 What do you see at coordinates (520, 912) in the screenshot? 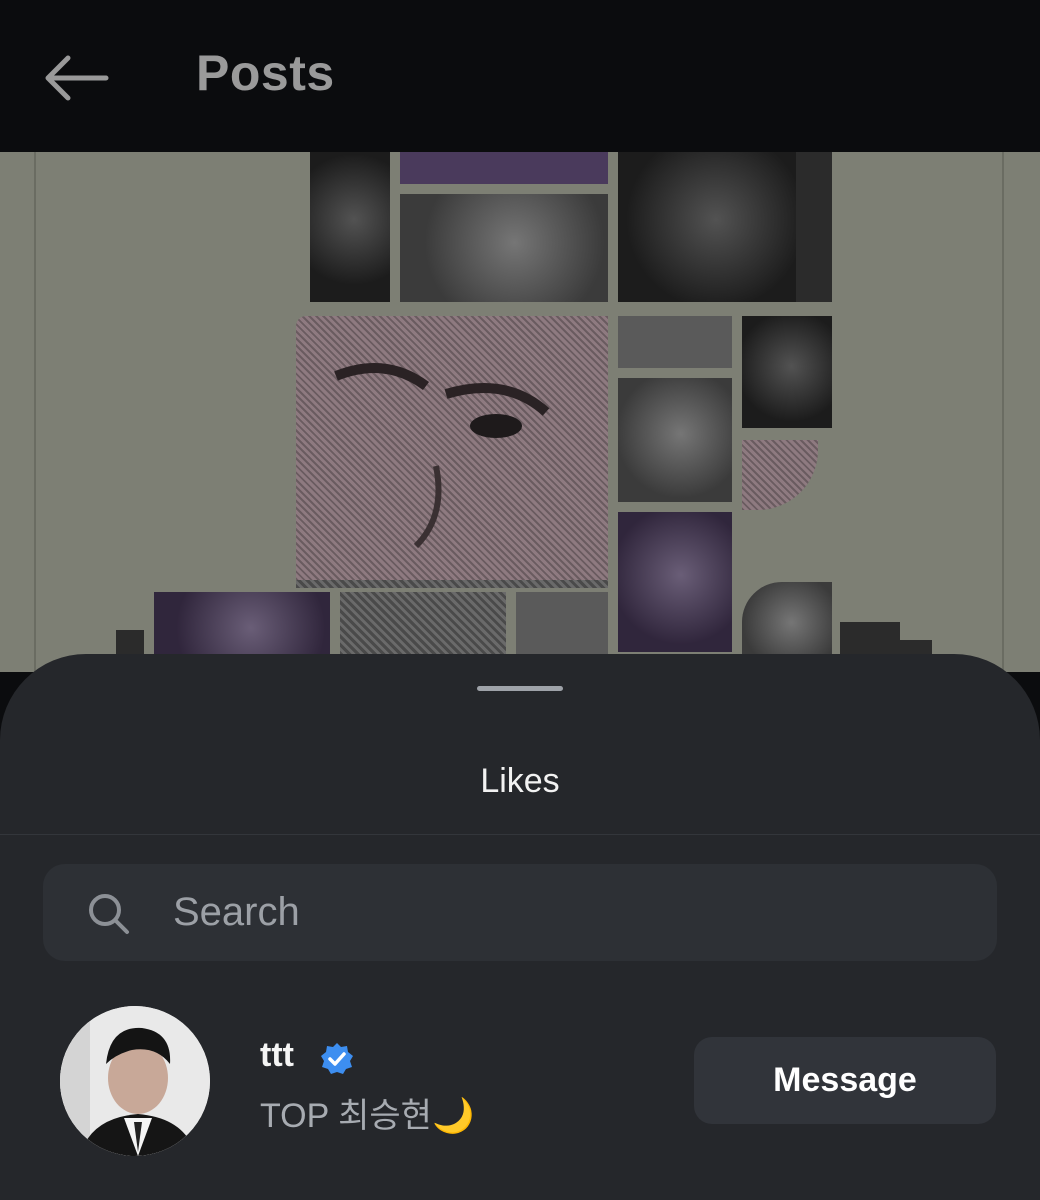
I see `search-field: Search` at bounding box center [520, 912].